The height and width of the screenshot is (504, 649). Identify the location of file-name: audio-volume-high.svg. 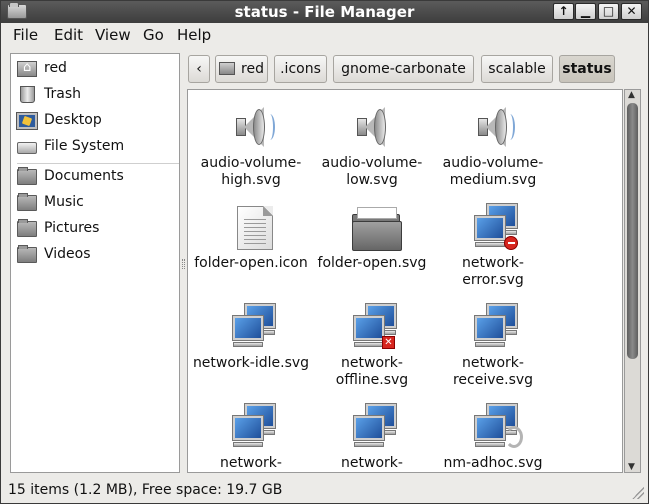
(251, 171).